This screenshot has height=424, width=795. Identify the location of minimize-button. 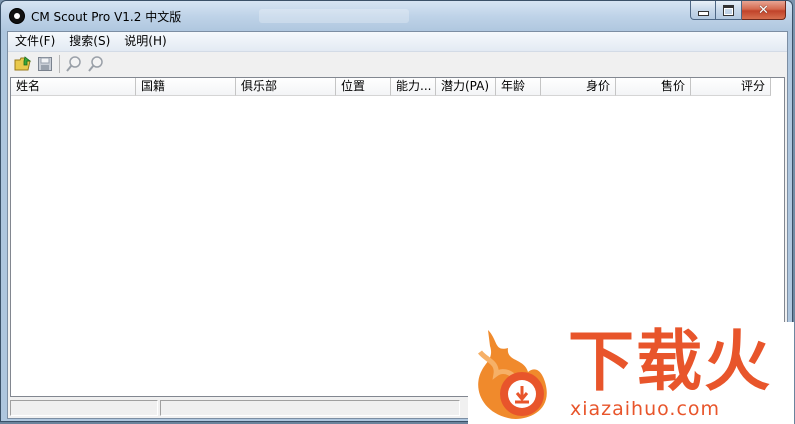
(703, 10).